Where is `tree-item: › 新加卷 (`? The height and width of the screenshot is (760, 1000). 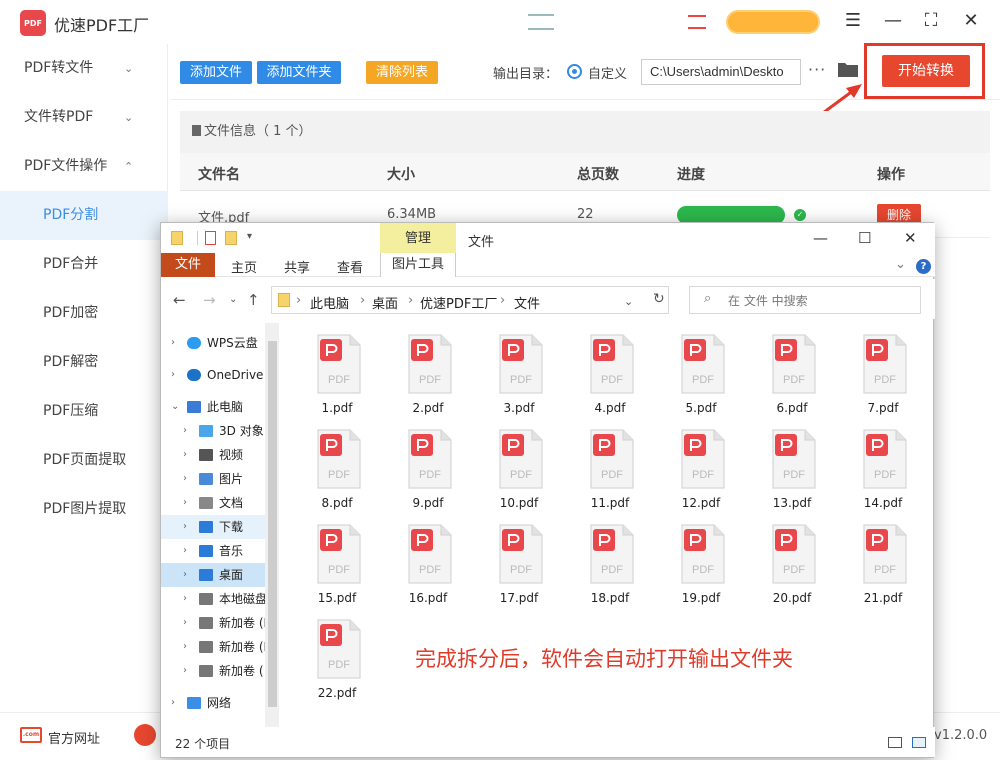
tree-item: › 新加卷 ( is located at coordinates (219, 671).